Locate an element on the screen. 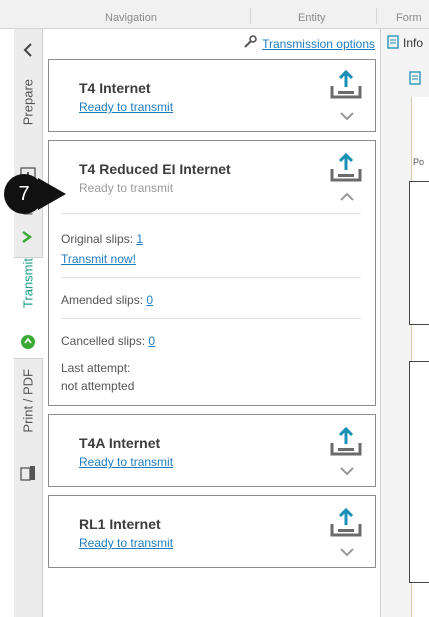  card-rl1-internet: RL1 Internet Ready to transmit is located at coordinates (212, 531).